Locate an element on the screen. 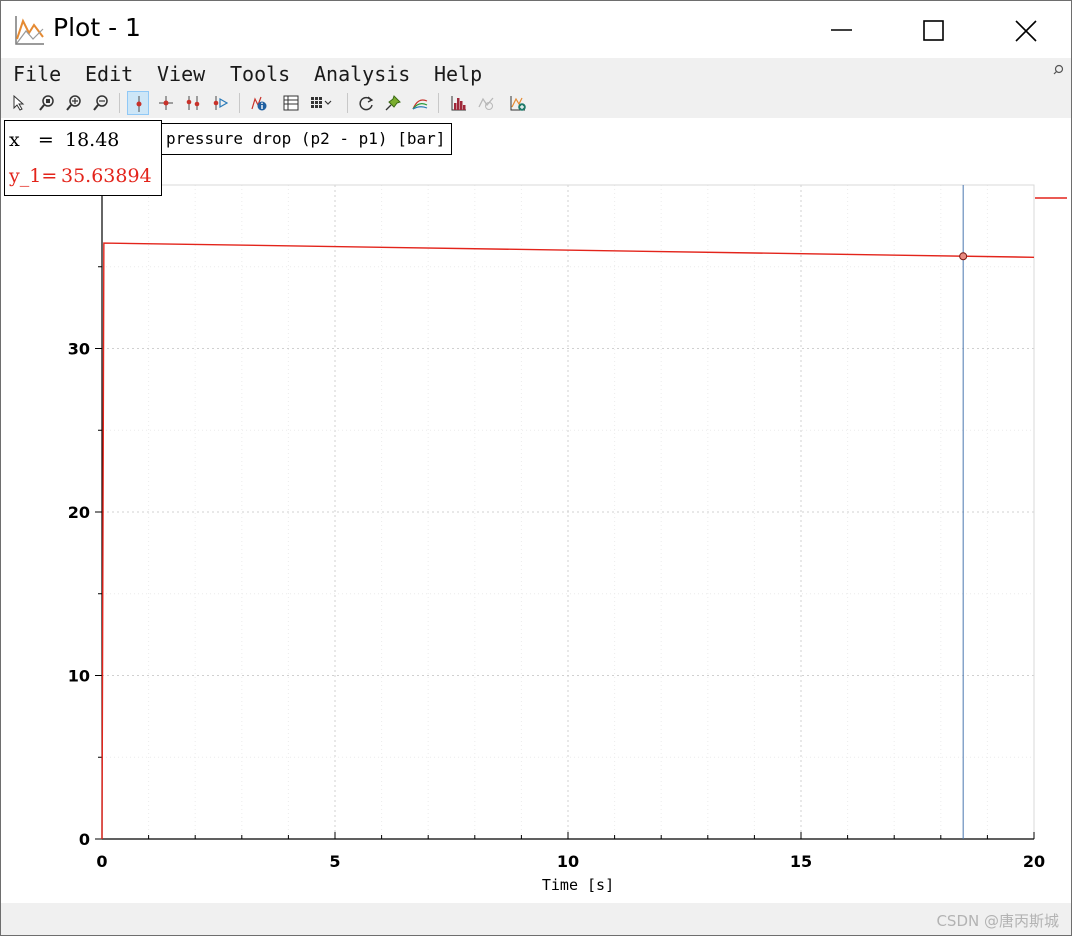  readout-x-value: 18.48 is located at coordinates (92, 140).